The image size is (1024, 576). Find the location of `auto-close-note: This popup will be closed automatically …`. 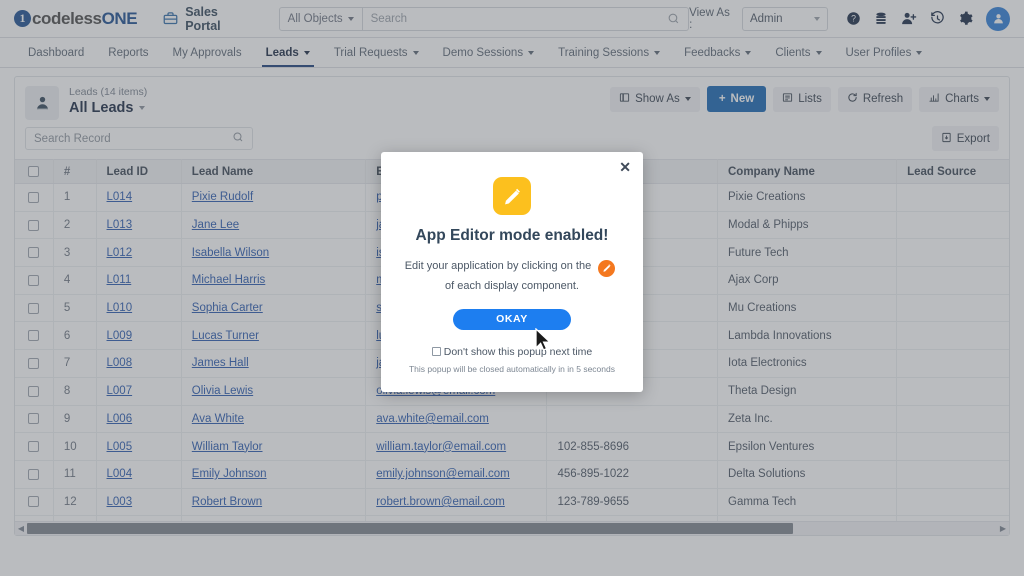

auto-close-note: This popup will be closed automatically … is located at coordinates (511, 368).